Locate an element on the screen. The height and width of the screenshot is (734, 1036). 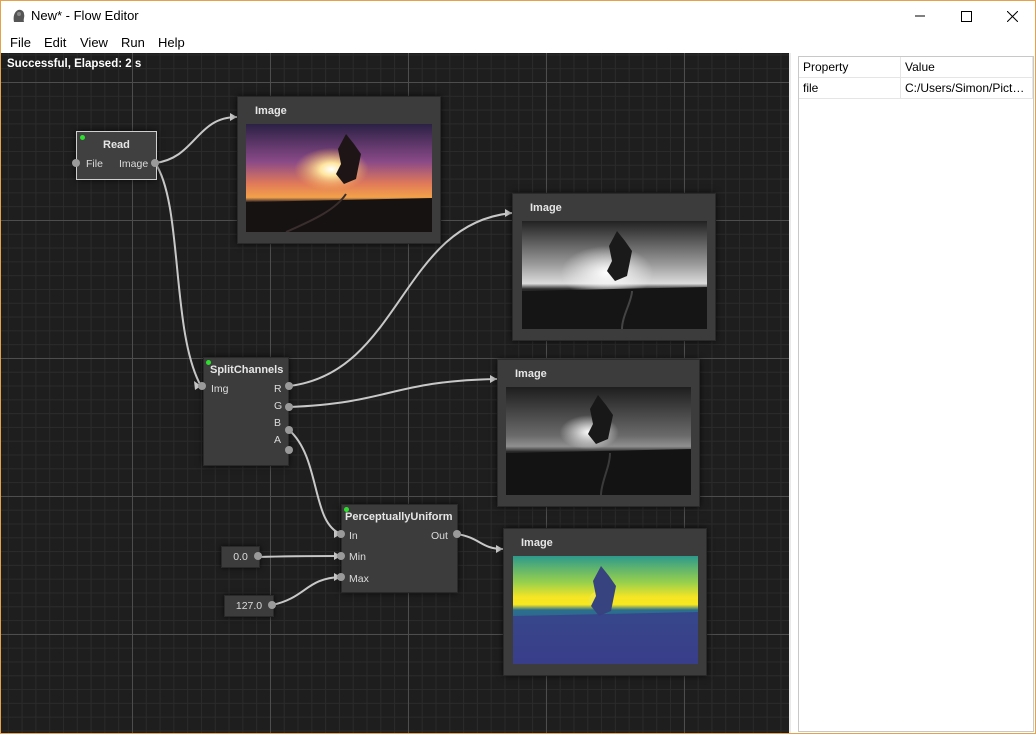
image-preview-red is located at coordinates (614, 275).